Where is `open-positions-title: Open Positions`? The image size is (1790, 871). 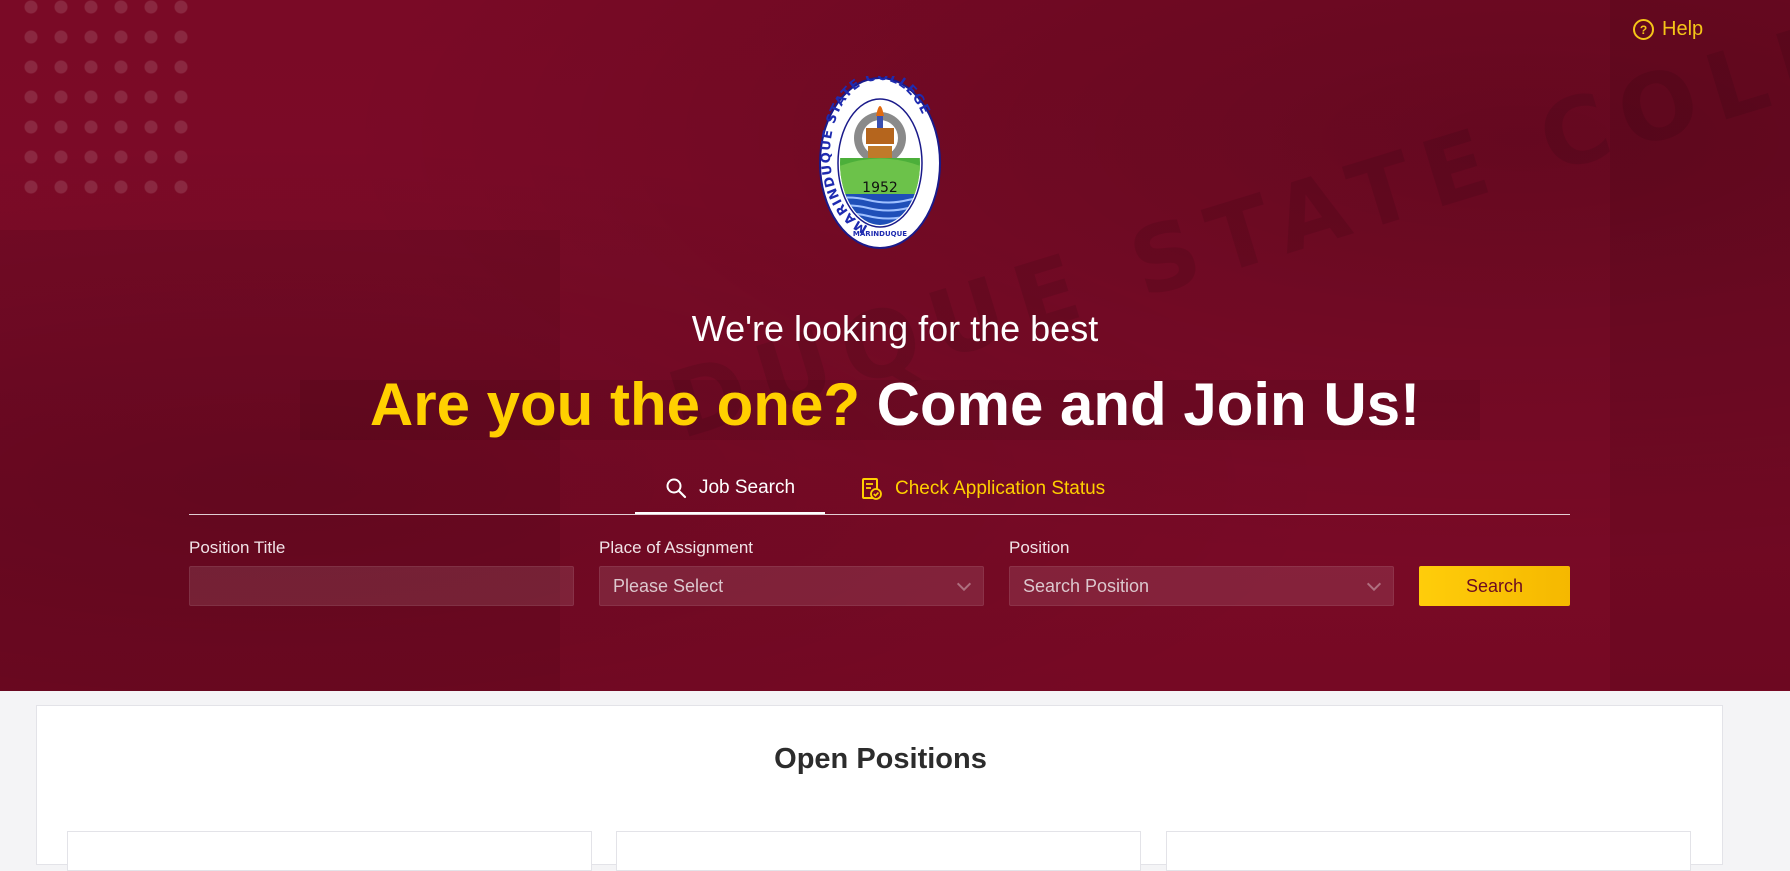
open-positions-title: Open Positions is located at coordinates (880, 759).